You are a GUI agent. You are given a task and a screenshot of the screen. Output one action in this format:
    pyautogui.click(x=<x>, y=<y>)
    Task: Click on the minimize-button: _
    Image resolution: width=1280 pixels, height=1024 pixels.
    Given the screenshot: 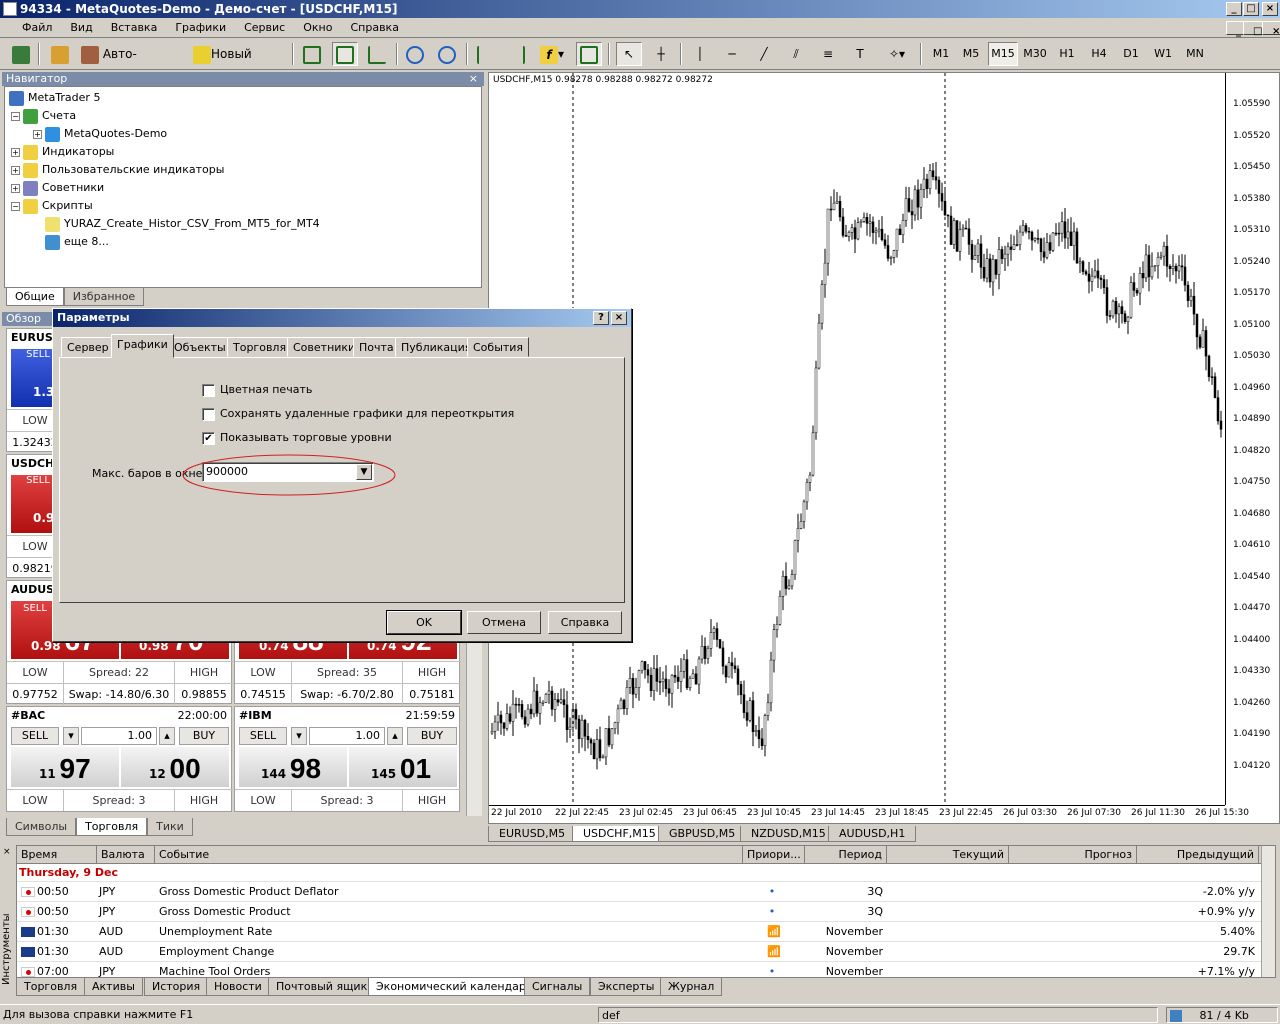 What is the action you would take?
    pyautogui.click(x=1234, y=9)
    